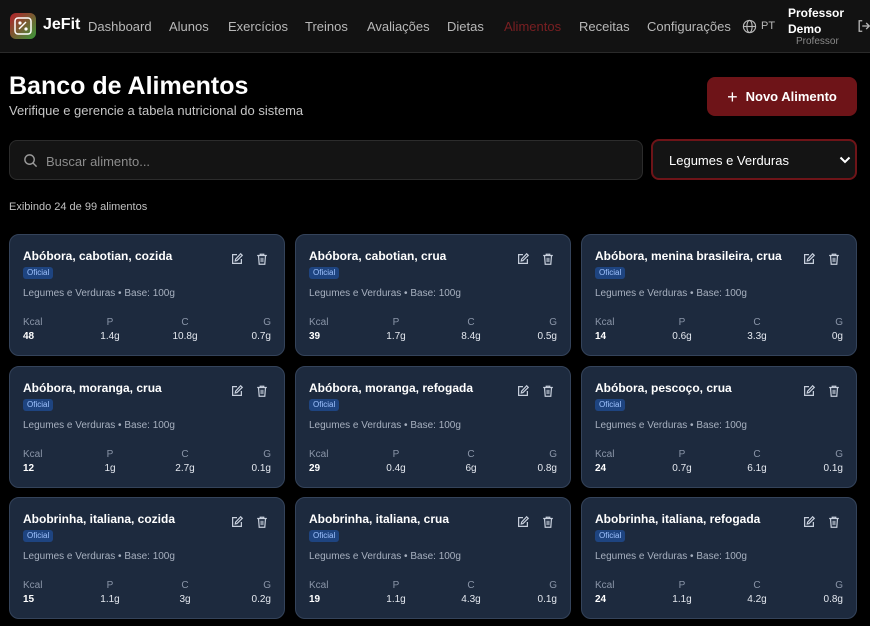 This screenshot has height=626, width=870. Describe the element at coordinates (465, 26) in the screenshot. I see `nav-item-dietas: Dietas` at that location.